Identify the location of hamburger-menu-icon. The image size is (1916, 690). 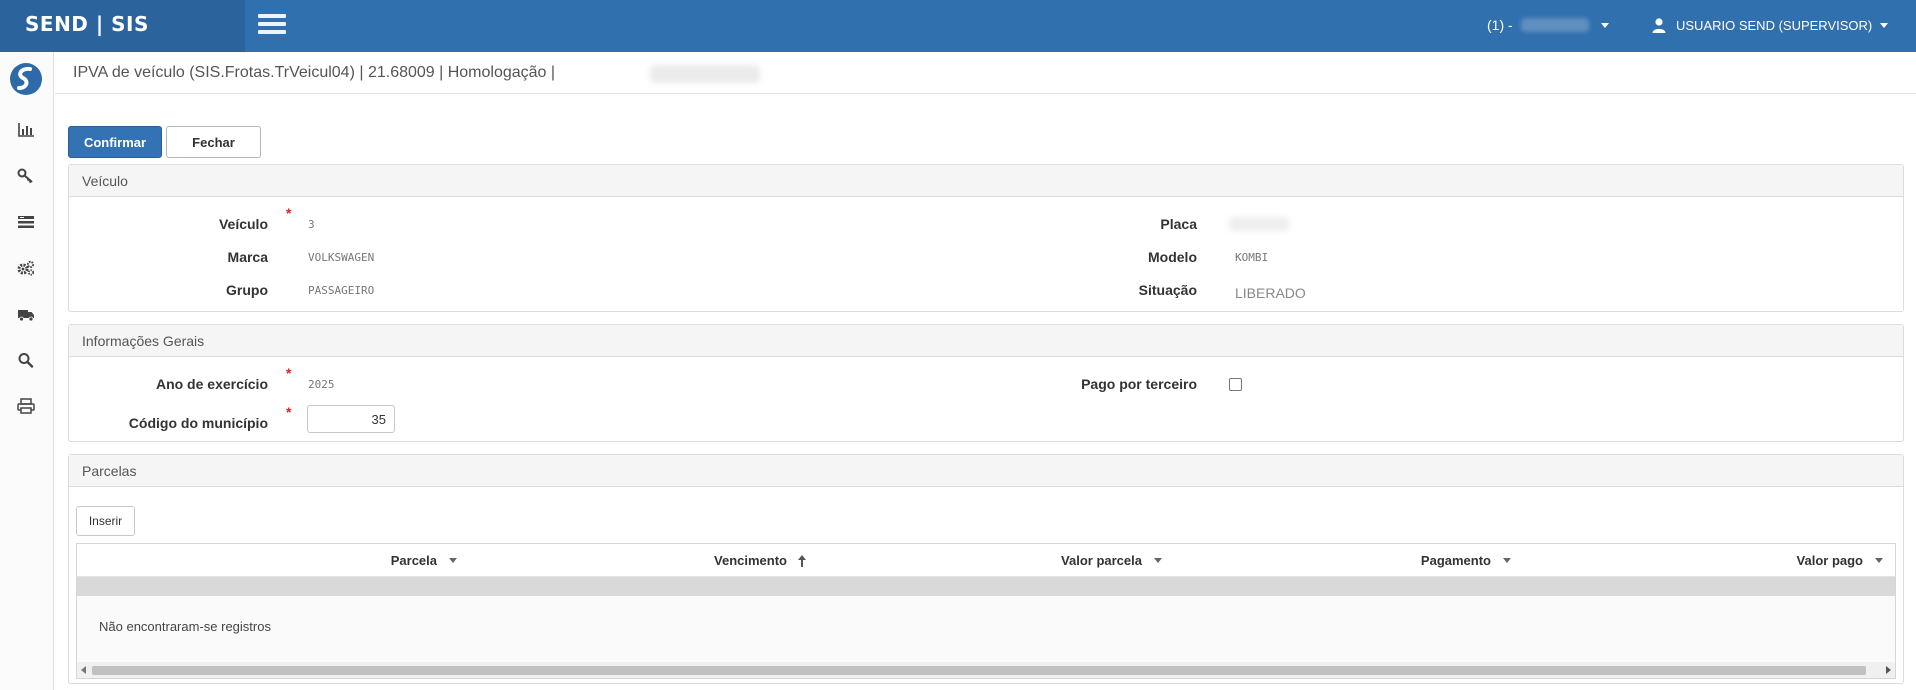
(272, 24).